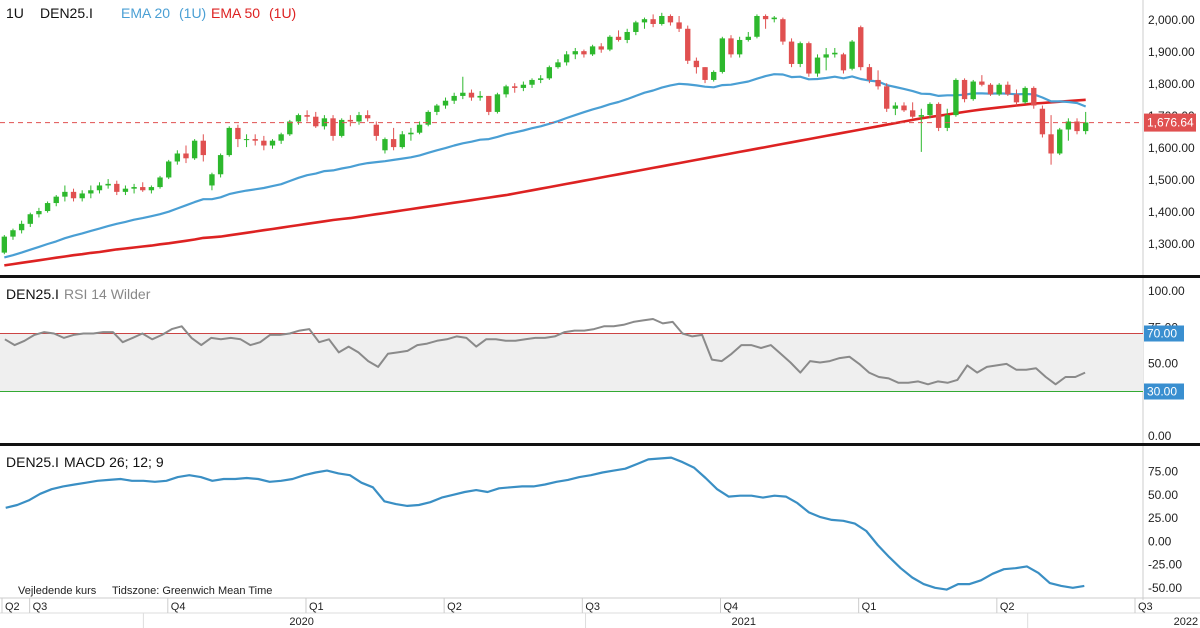 The image size is (1200, 628). What do you see at coordinates (301, 622) in the screenshot?
I see `year-label: 2020` at bounding box center [301, 622].